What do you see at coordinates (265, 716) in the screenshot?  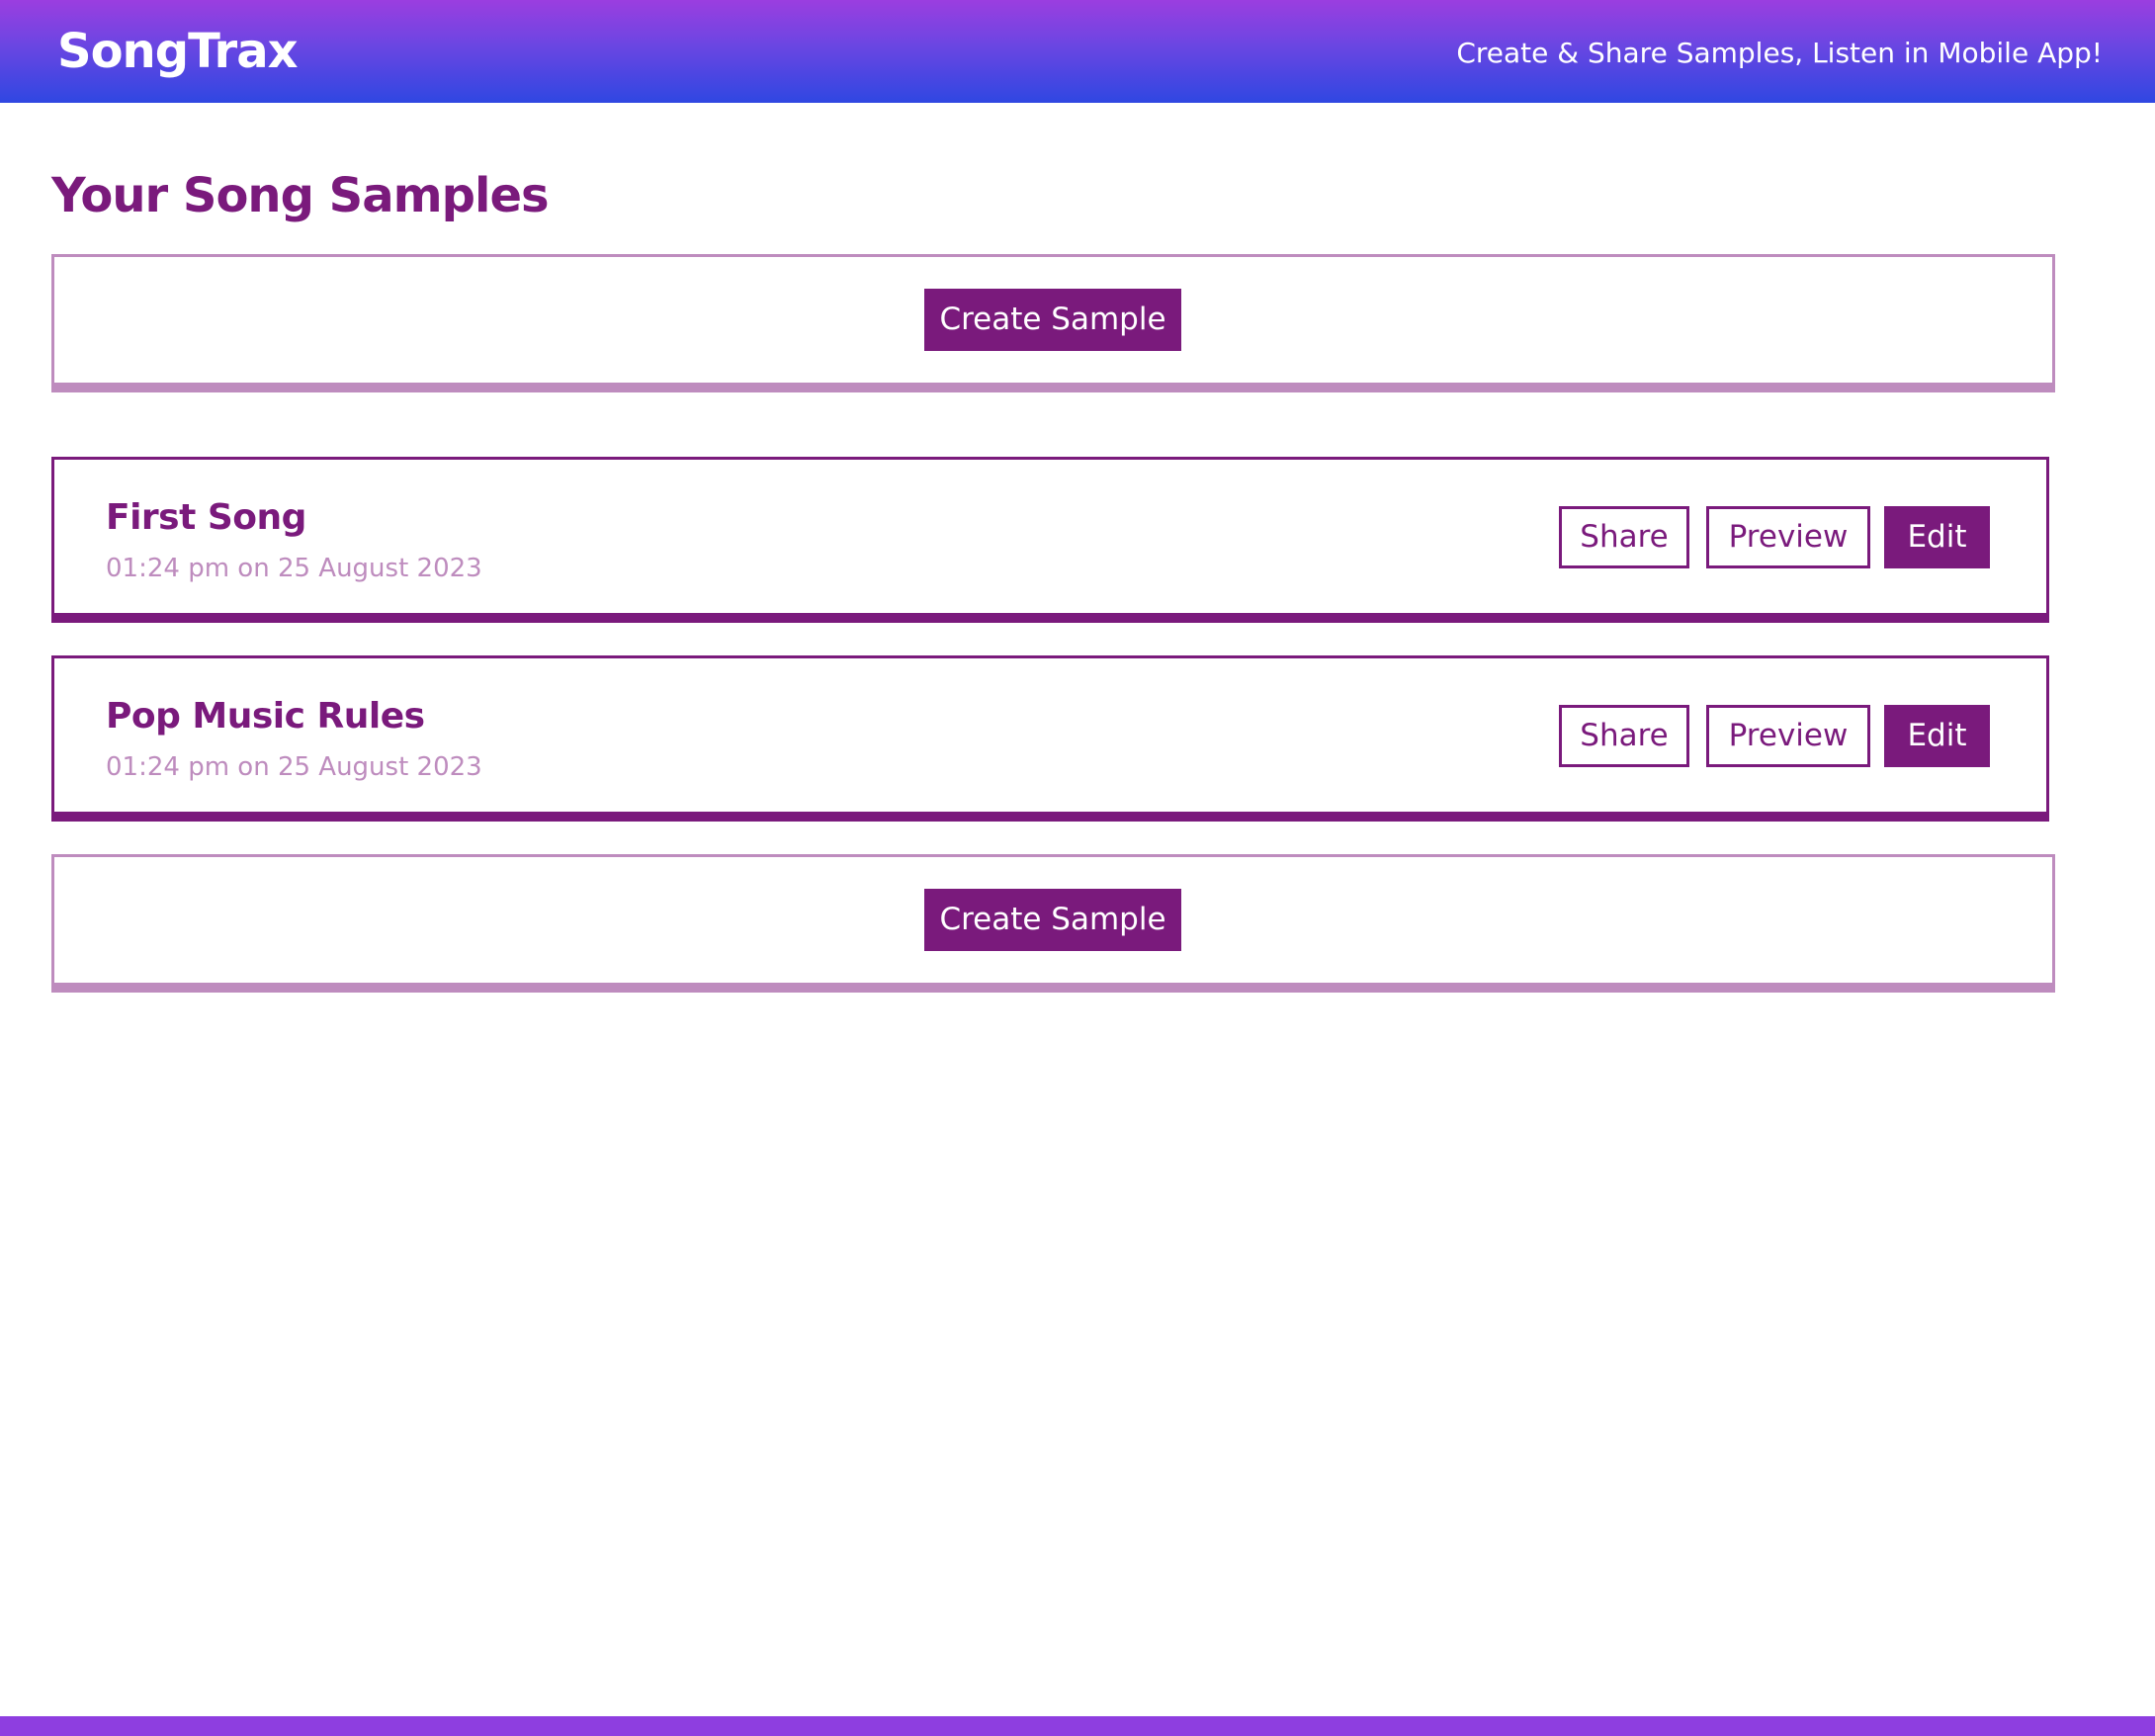 I see `sample-title: Pop Music Rules` at bounding box center [265, 716].